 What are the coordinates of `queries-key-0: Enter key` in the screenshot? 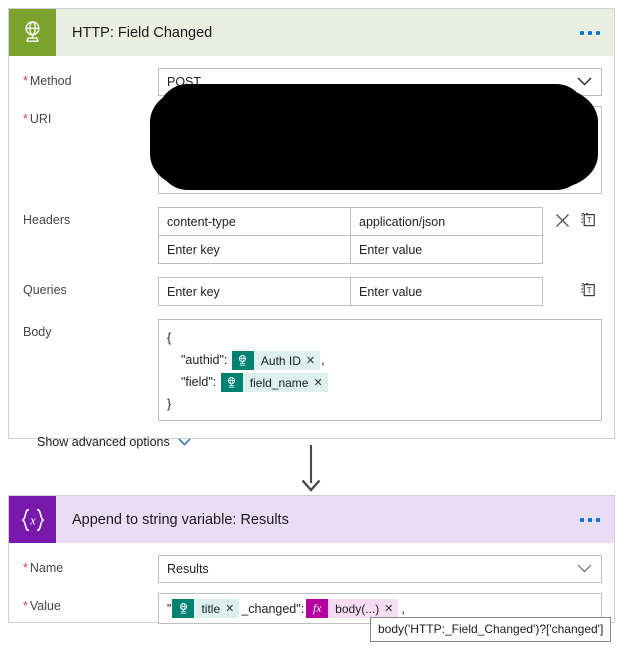 It's located at (254, 291).